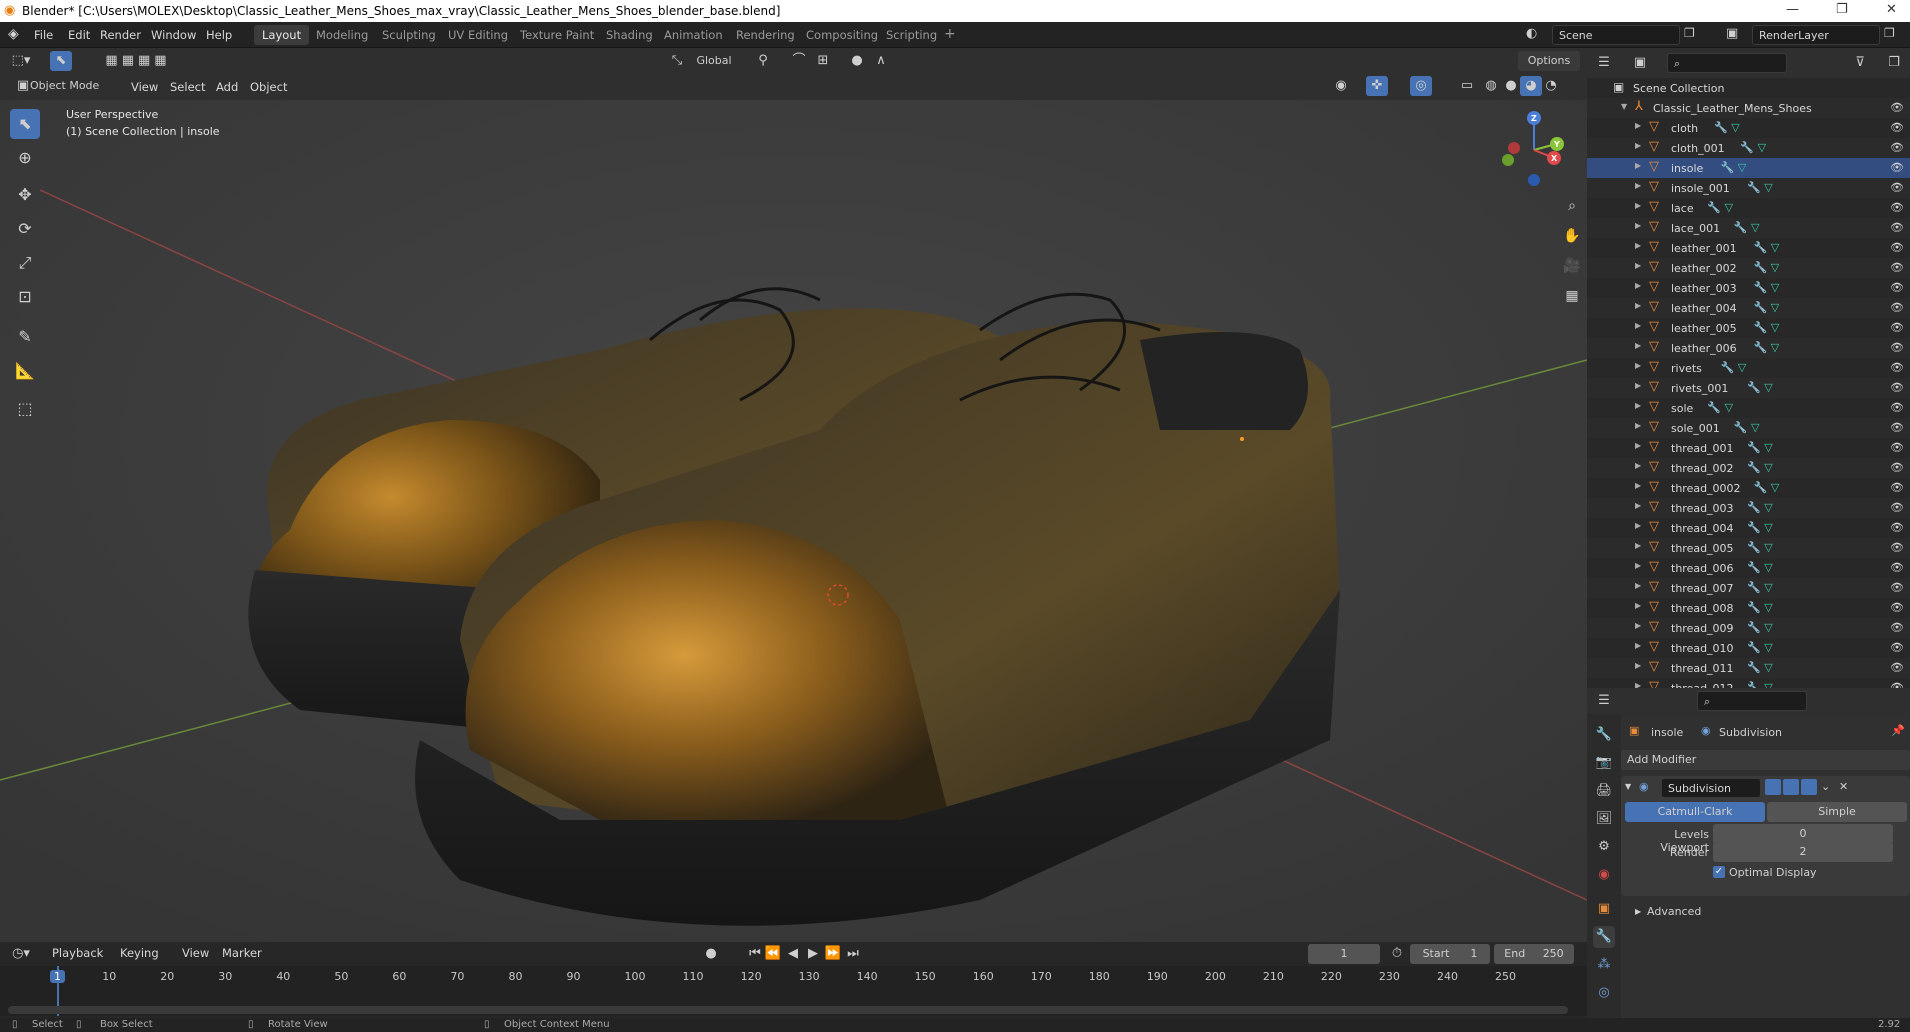 This screenshot has width=1910, height=1032. What do you see at coordinates (1898, 730) in the screenshot?
I see `pin-icon: 📌` at bounding box center [1898, 730].